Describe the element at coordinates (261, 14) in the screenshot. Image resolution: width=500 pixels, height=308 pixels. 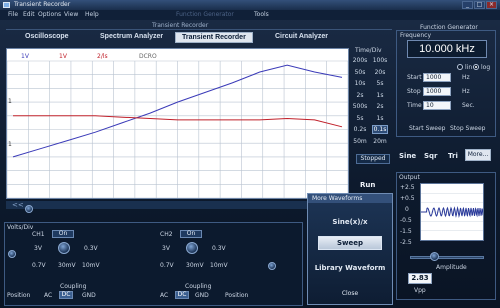
I see `menu-tools: Tools` at that location.